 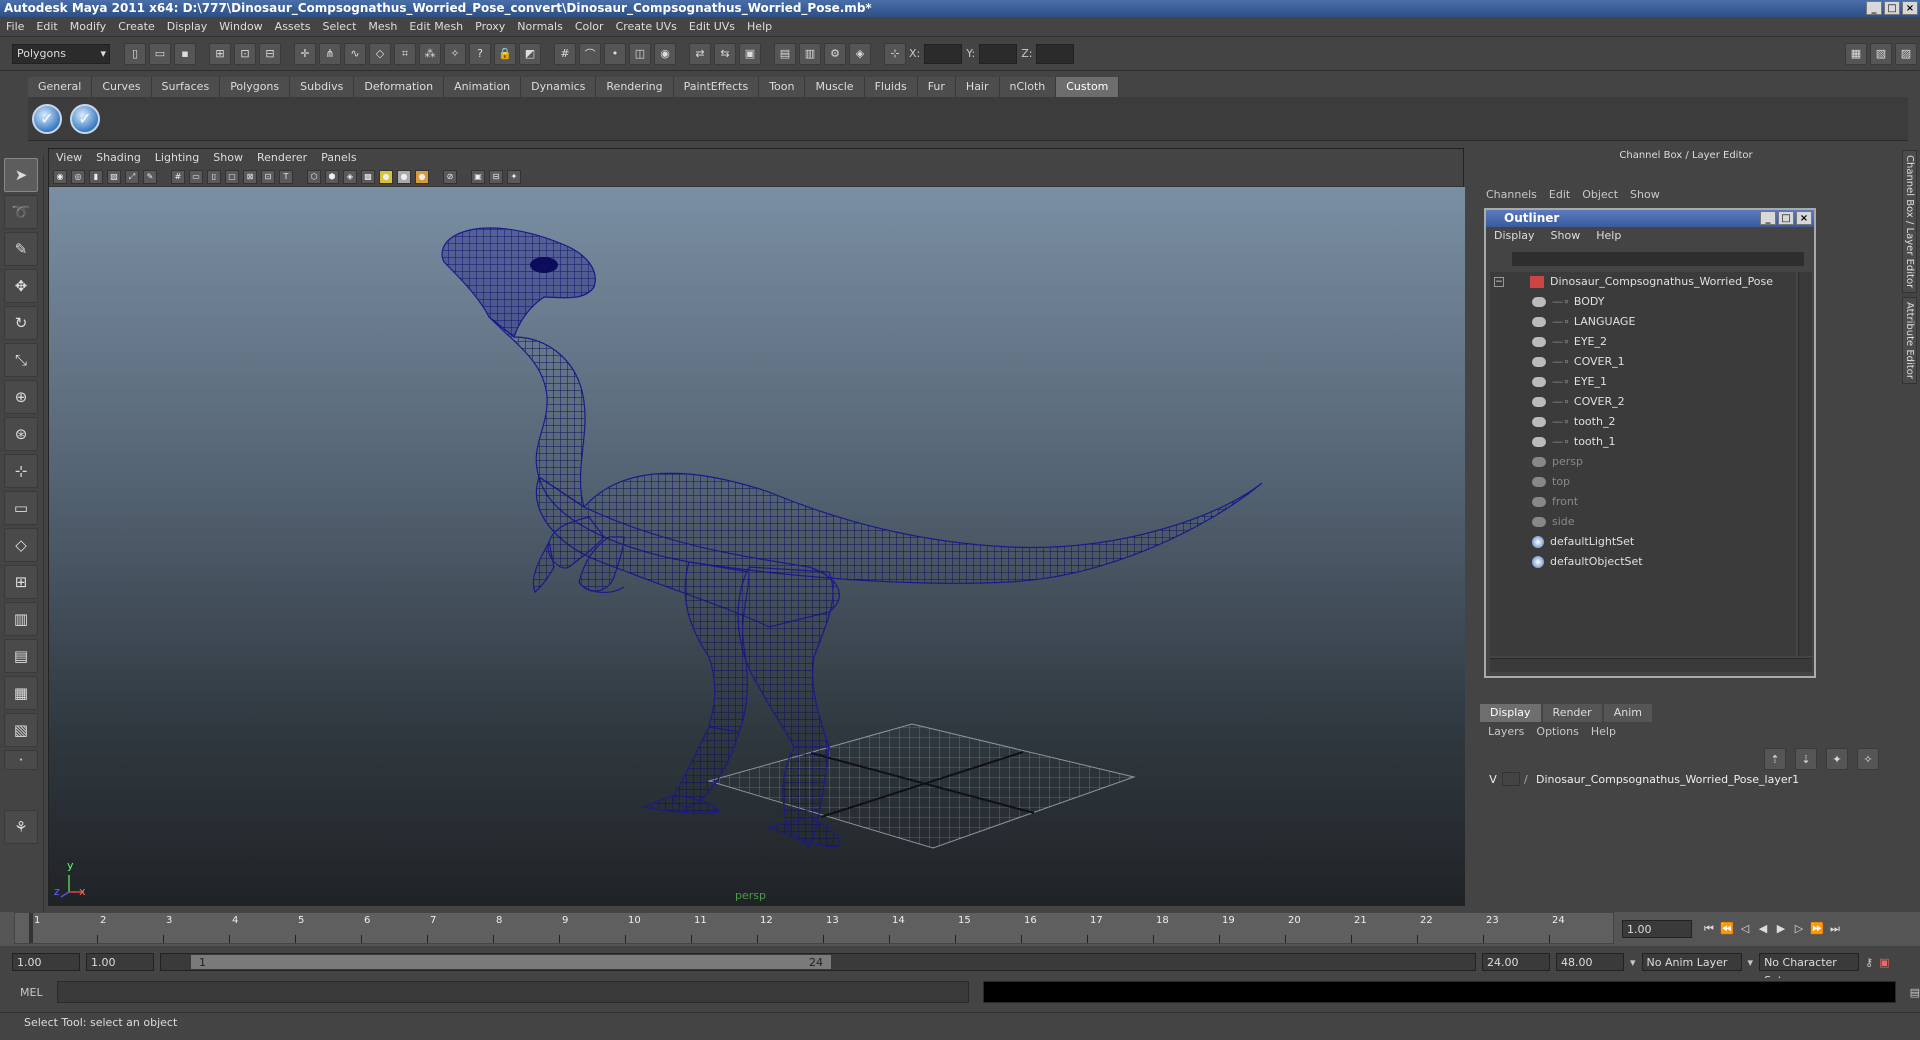 I want to click on tab-channel-box: Channel Box / Layer Editor, so click(x=1909, y=222).